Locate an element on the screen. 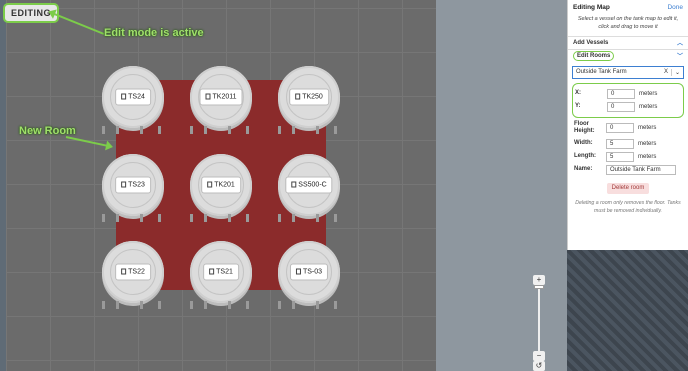  tank-vessel: TK250 is located at coordinates (309, 100).